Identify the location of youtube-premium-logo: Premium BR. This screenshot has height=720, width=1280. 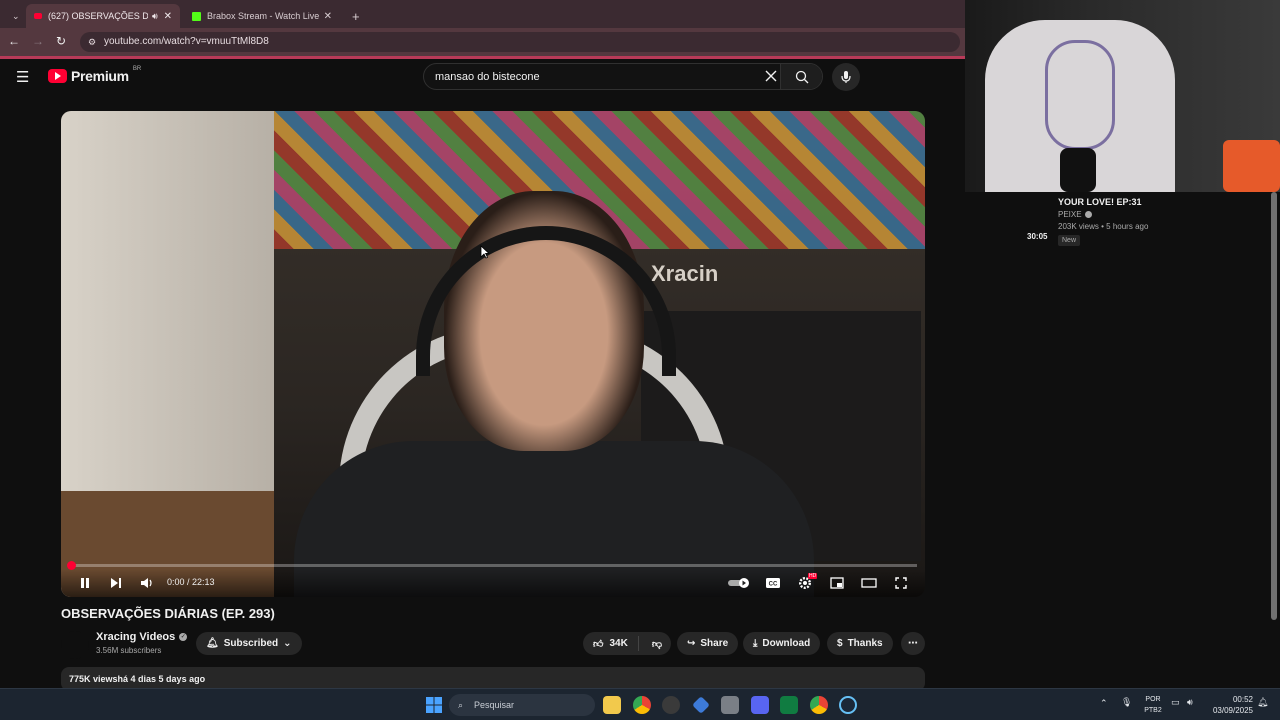
(94, 75).